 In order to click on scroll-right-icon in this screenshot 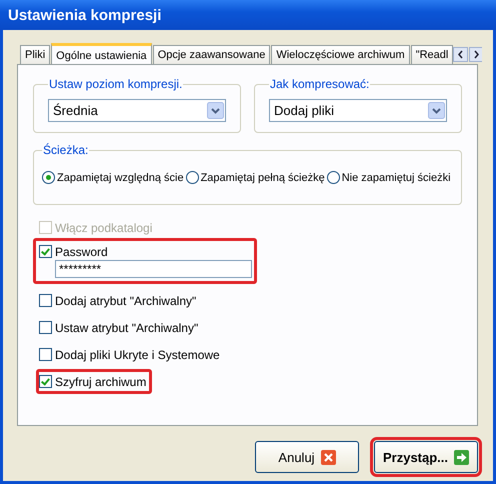, I will do `click(475, 54)`.